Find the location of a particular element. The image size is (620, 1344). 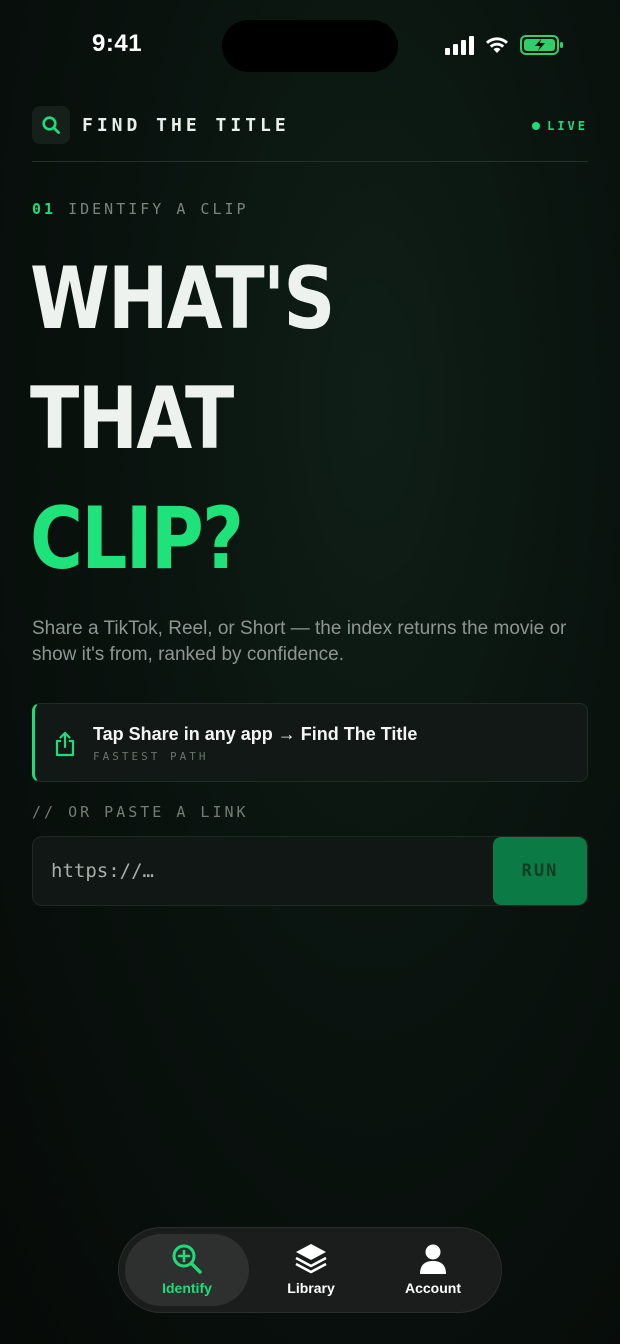

status-icons is located at coordinates (504, 45).